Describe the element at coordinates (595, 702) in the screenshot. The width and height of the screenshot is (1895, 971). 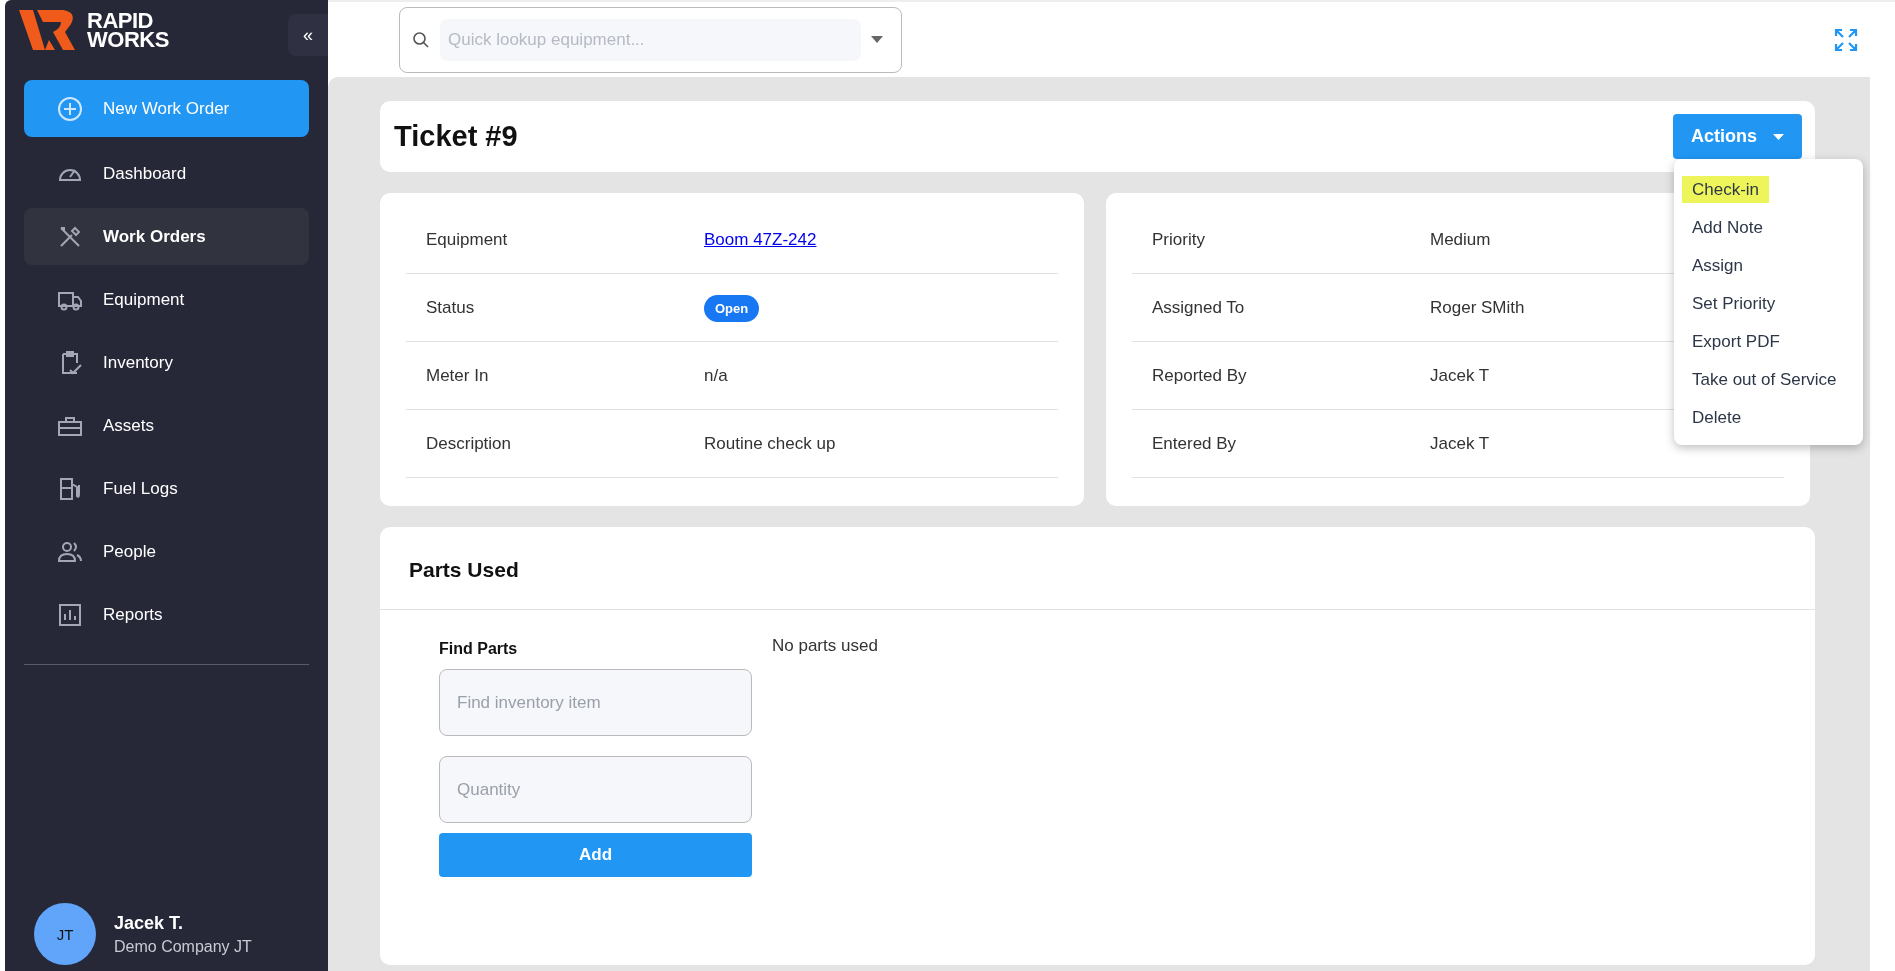
I see `inventory-search-field: Find inventory item` at that location.